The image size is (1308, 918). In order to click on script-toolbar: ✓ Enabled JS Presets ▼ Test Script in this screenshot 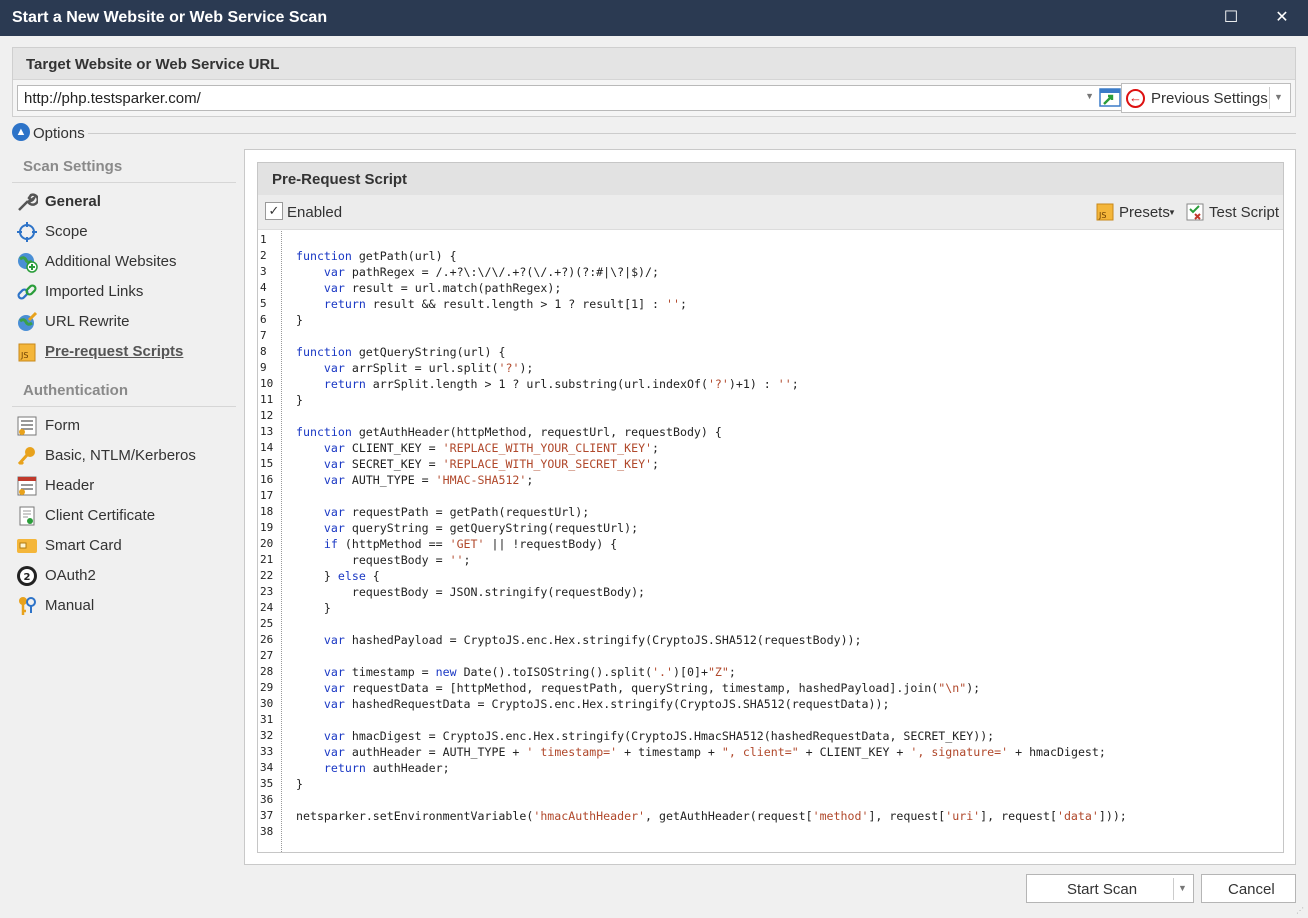, I will do `click(770, 212)`.